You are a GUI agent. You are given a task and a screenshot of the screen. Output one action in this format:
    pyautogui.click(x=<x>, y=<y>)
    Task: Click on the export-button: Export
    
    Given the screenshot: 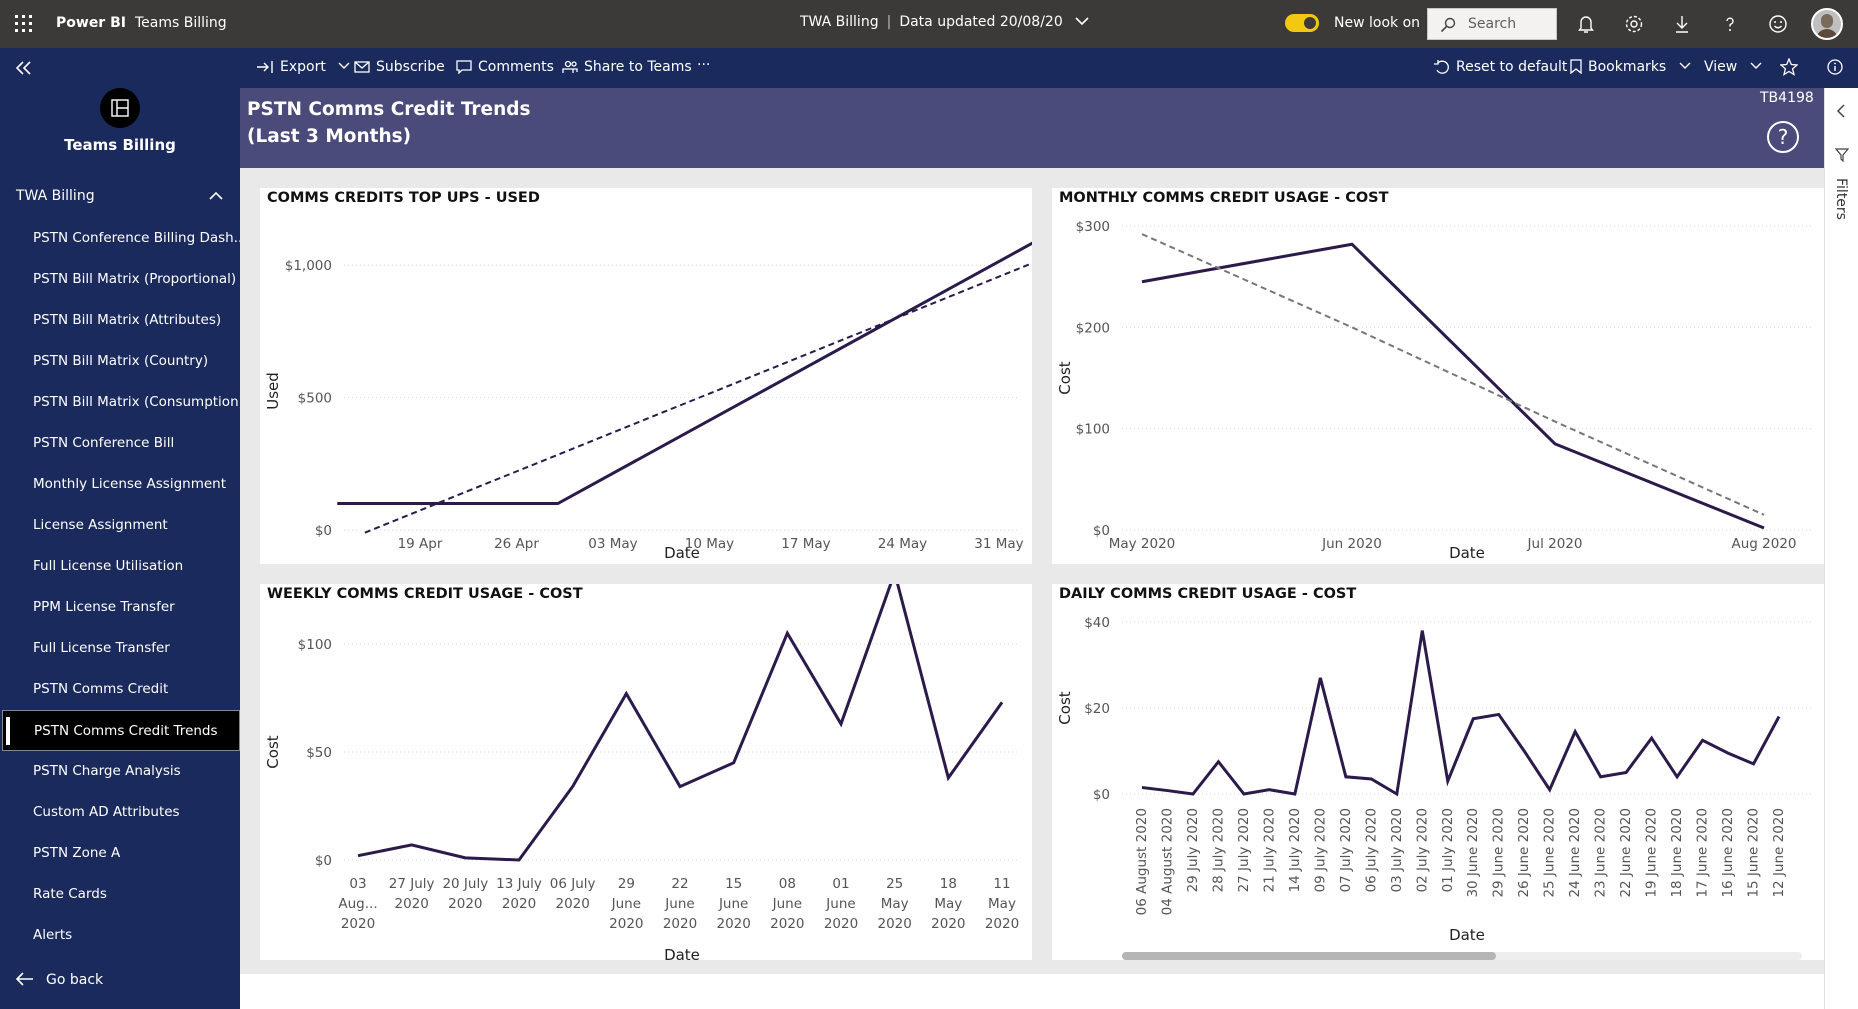 What is the action you would take?
    pyautogui.click(x=306, y=67)
    